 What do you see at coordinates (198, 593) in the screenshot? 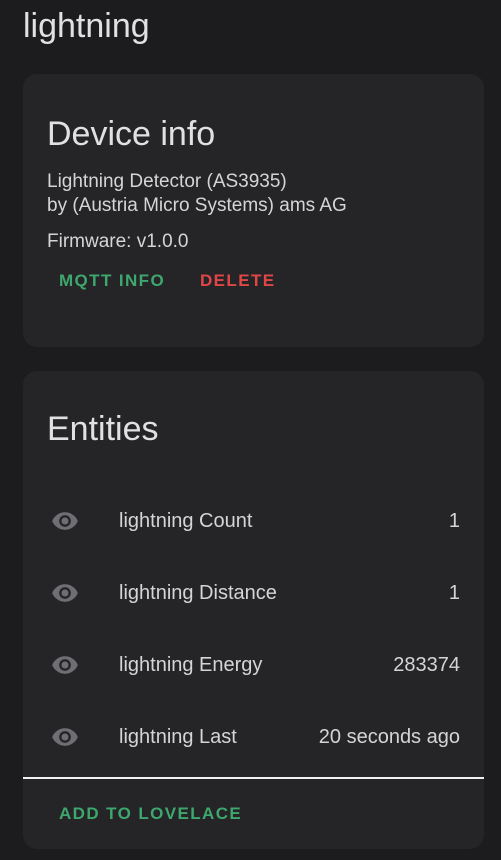
I see `entity-name: lightning Distance` at bounding box center [198, 593].